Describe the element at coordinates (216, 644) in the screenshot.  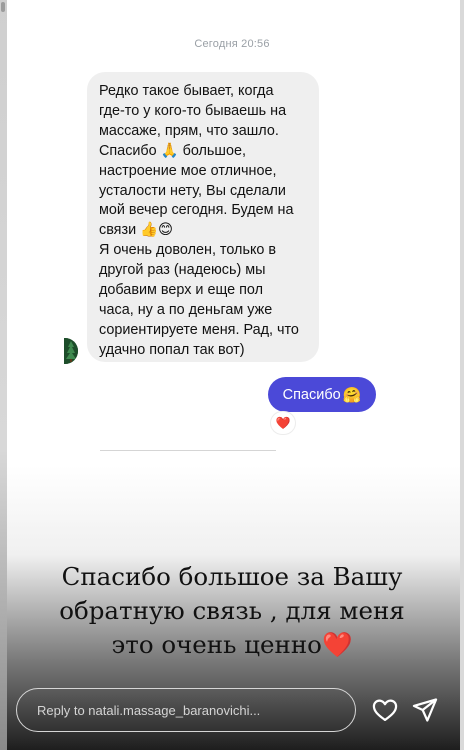
I see `caption-line: это очень ценно` at that location.